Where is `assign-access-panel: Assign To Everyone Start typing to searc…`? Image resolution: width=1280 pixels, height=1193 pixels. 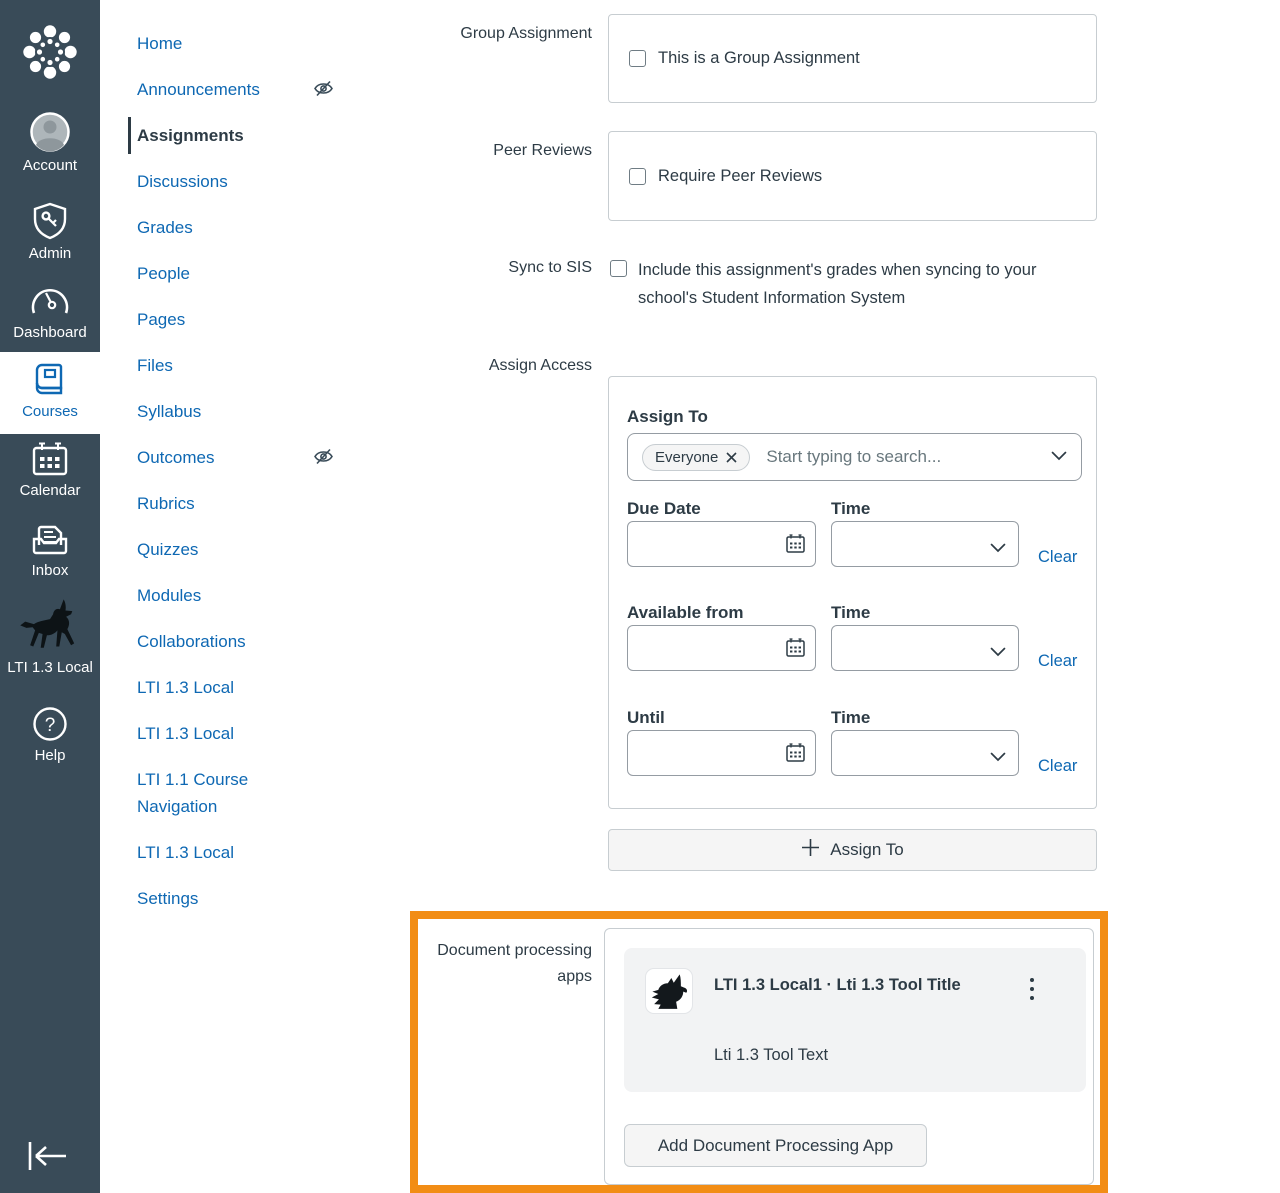 assign-access-panel: Assign To Everyone Start typing to searc… is located at coordinates (852, 592).